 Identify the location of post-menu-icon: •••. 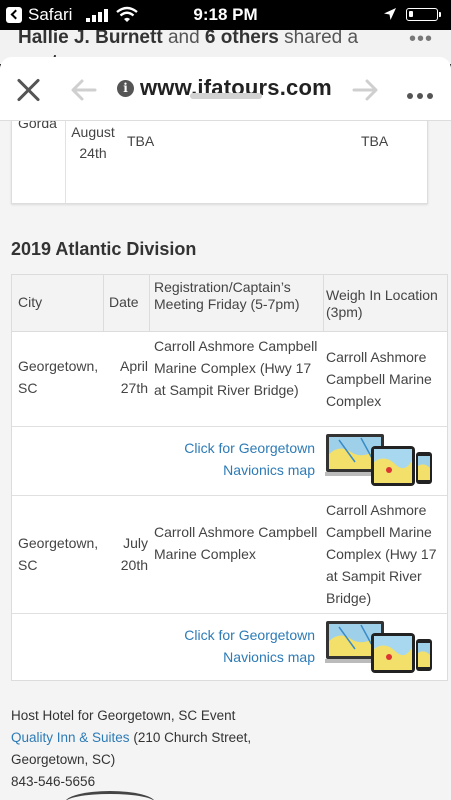
(420, 40).